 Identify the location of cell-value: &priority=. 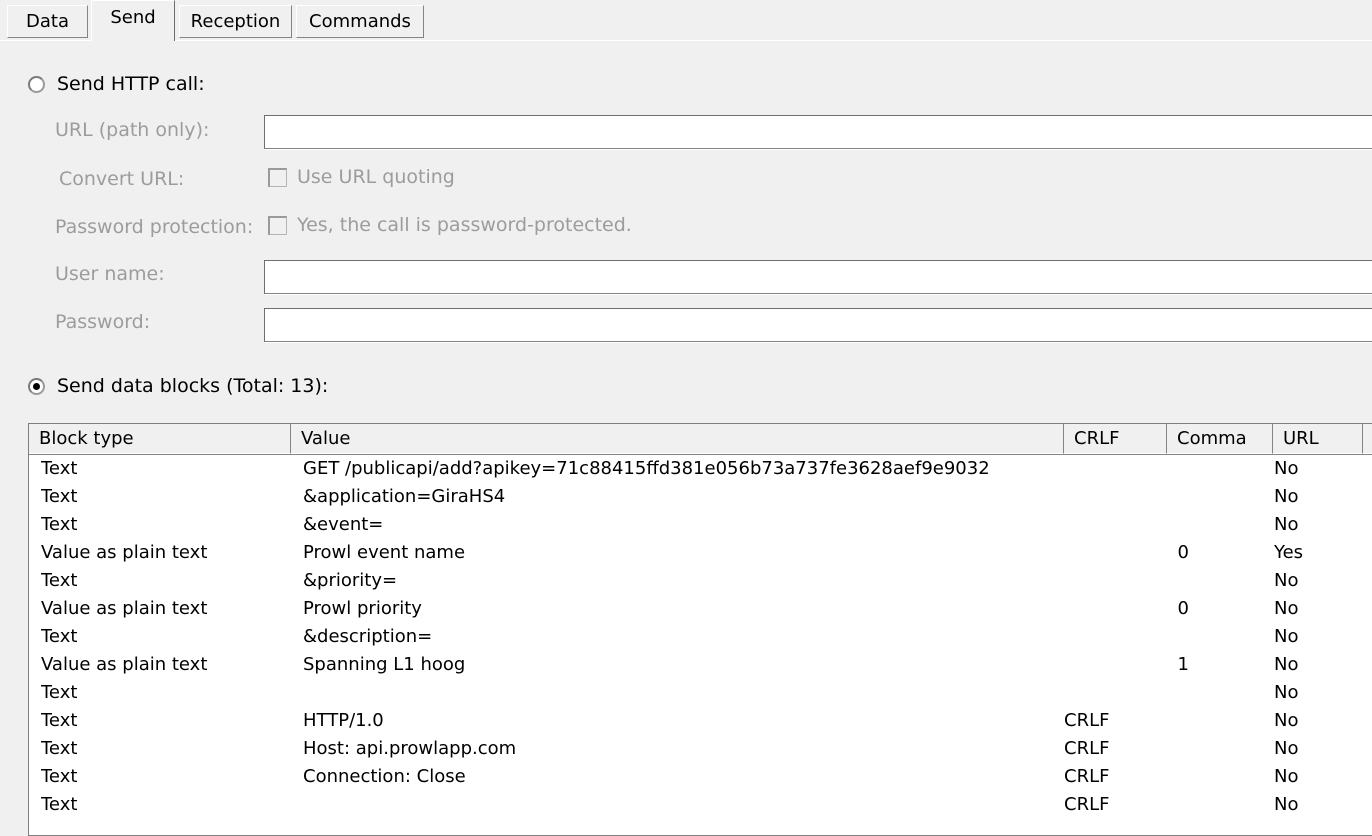
(350, 580).